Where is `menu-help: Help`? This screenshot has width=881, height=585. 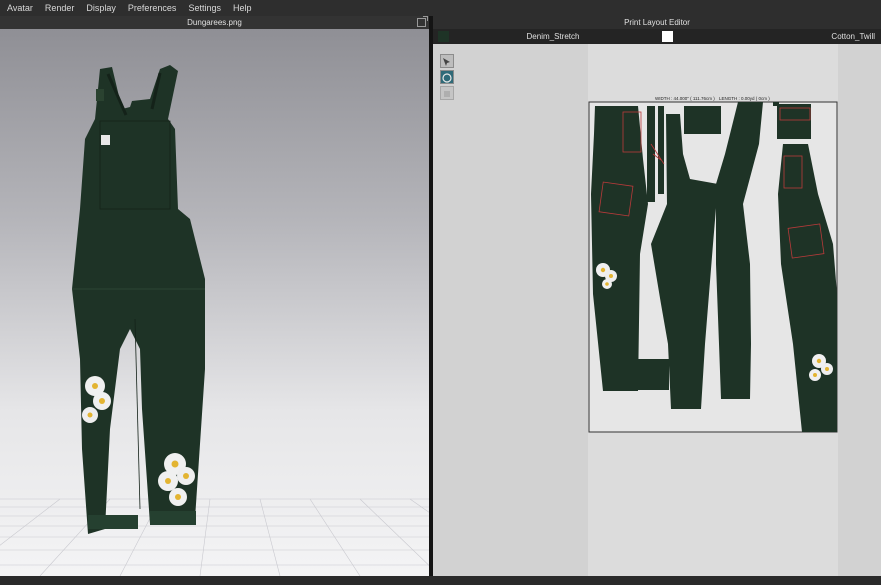
menu-help: Help is located at coordinates (242, 8).